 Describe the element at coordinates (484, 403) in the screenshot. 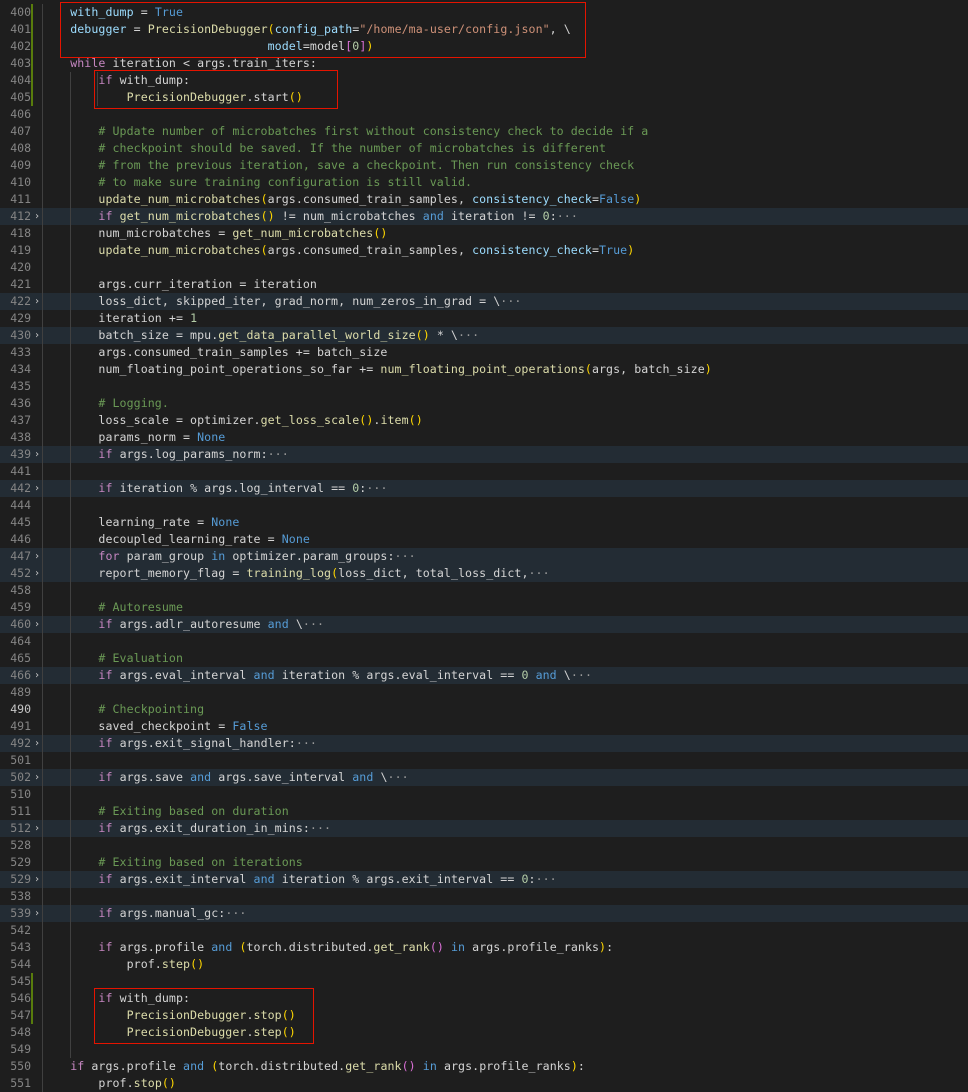

I see `code-line: 436 # Logging.` at that location.